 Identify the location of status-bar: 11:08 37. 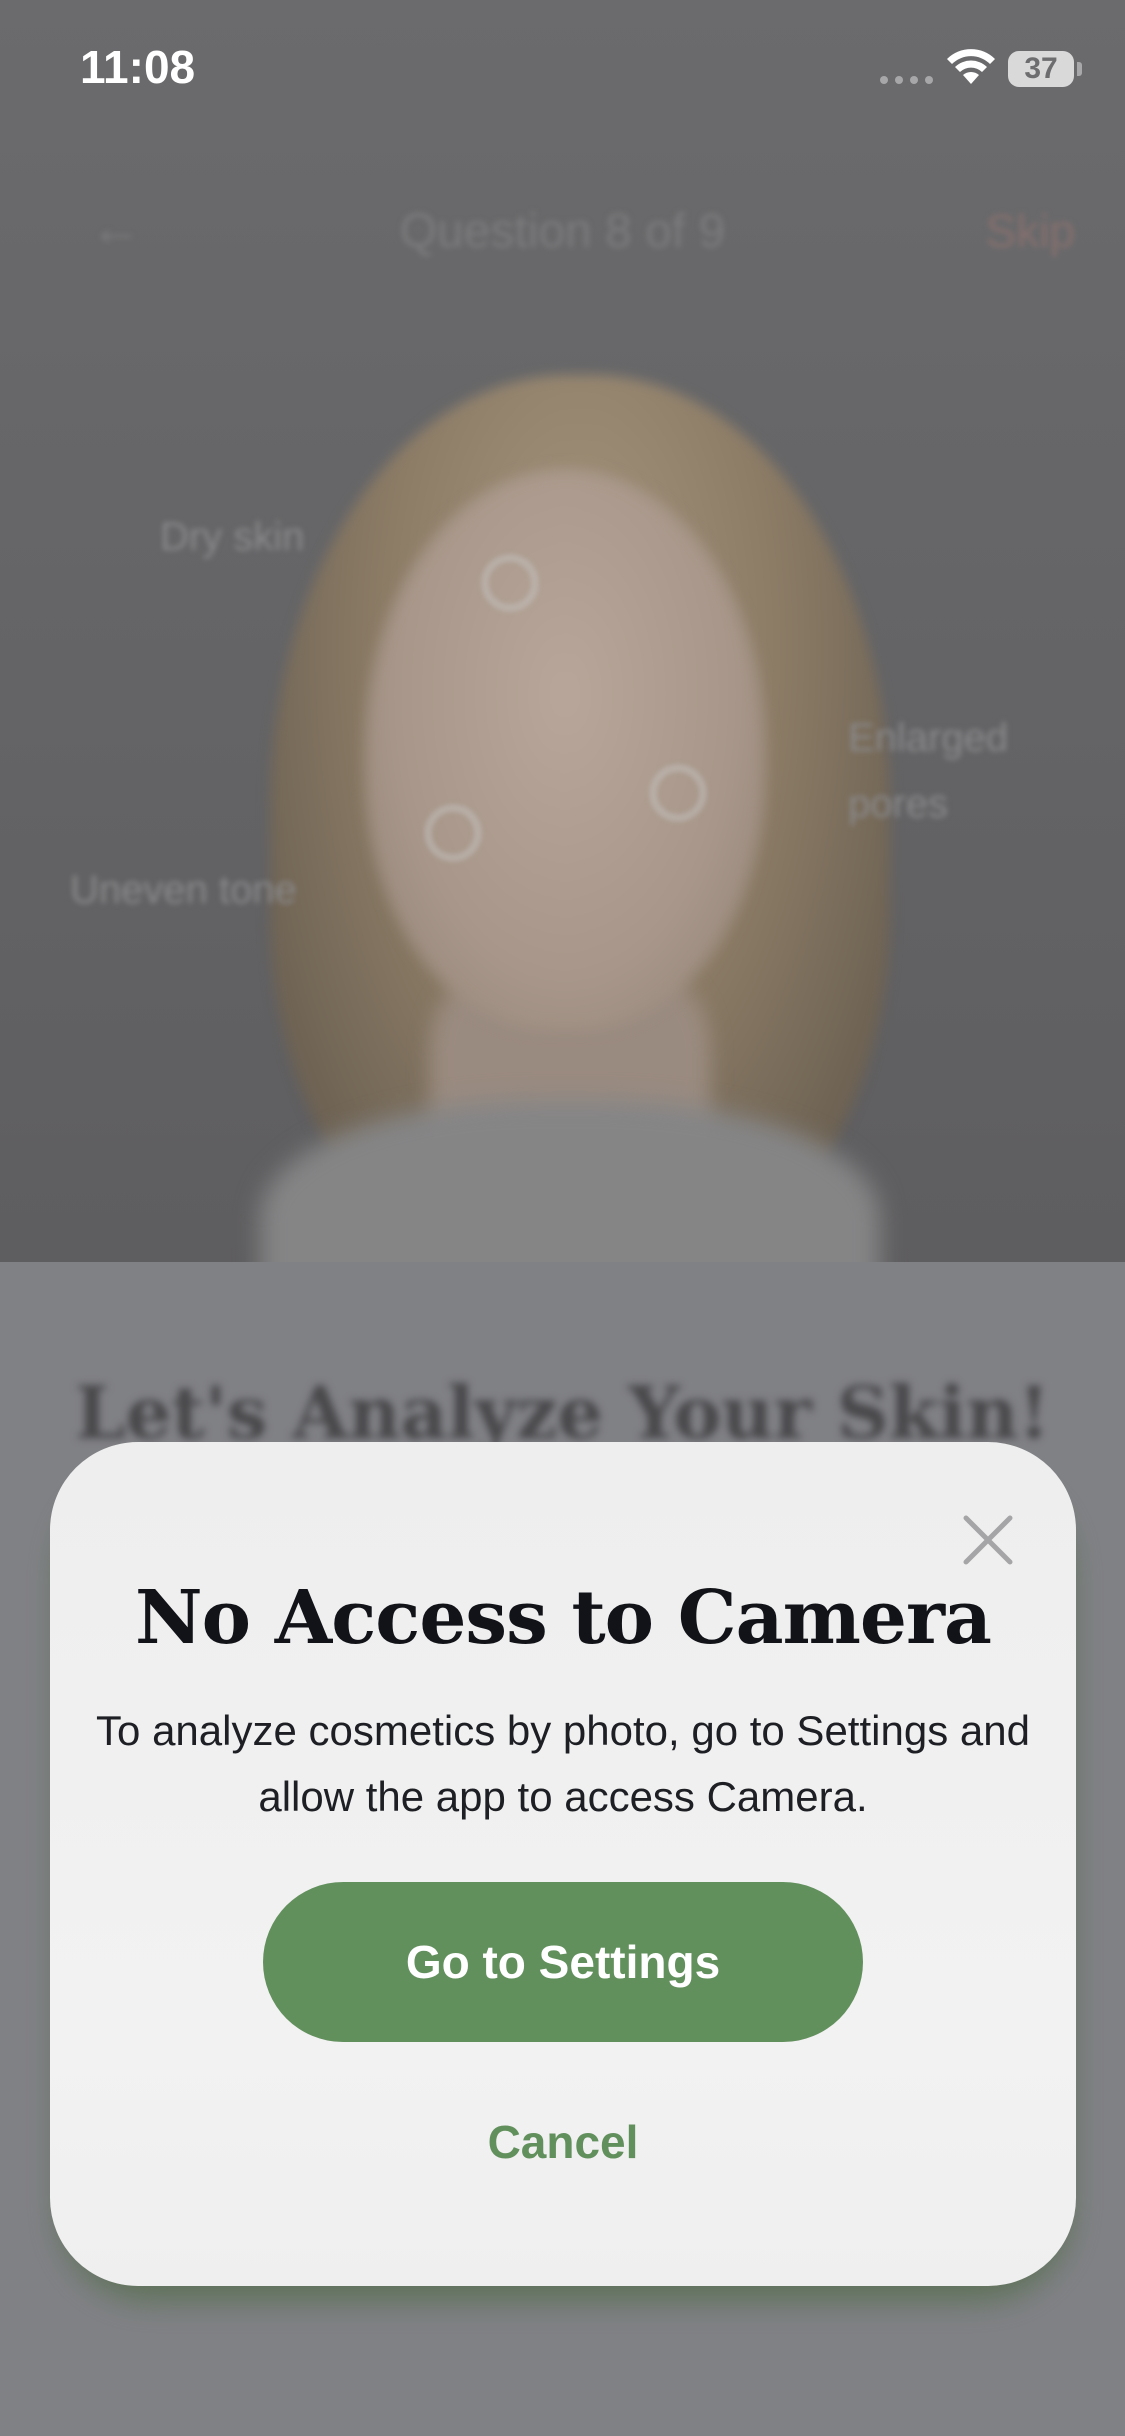
(562, 70).